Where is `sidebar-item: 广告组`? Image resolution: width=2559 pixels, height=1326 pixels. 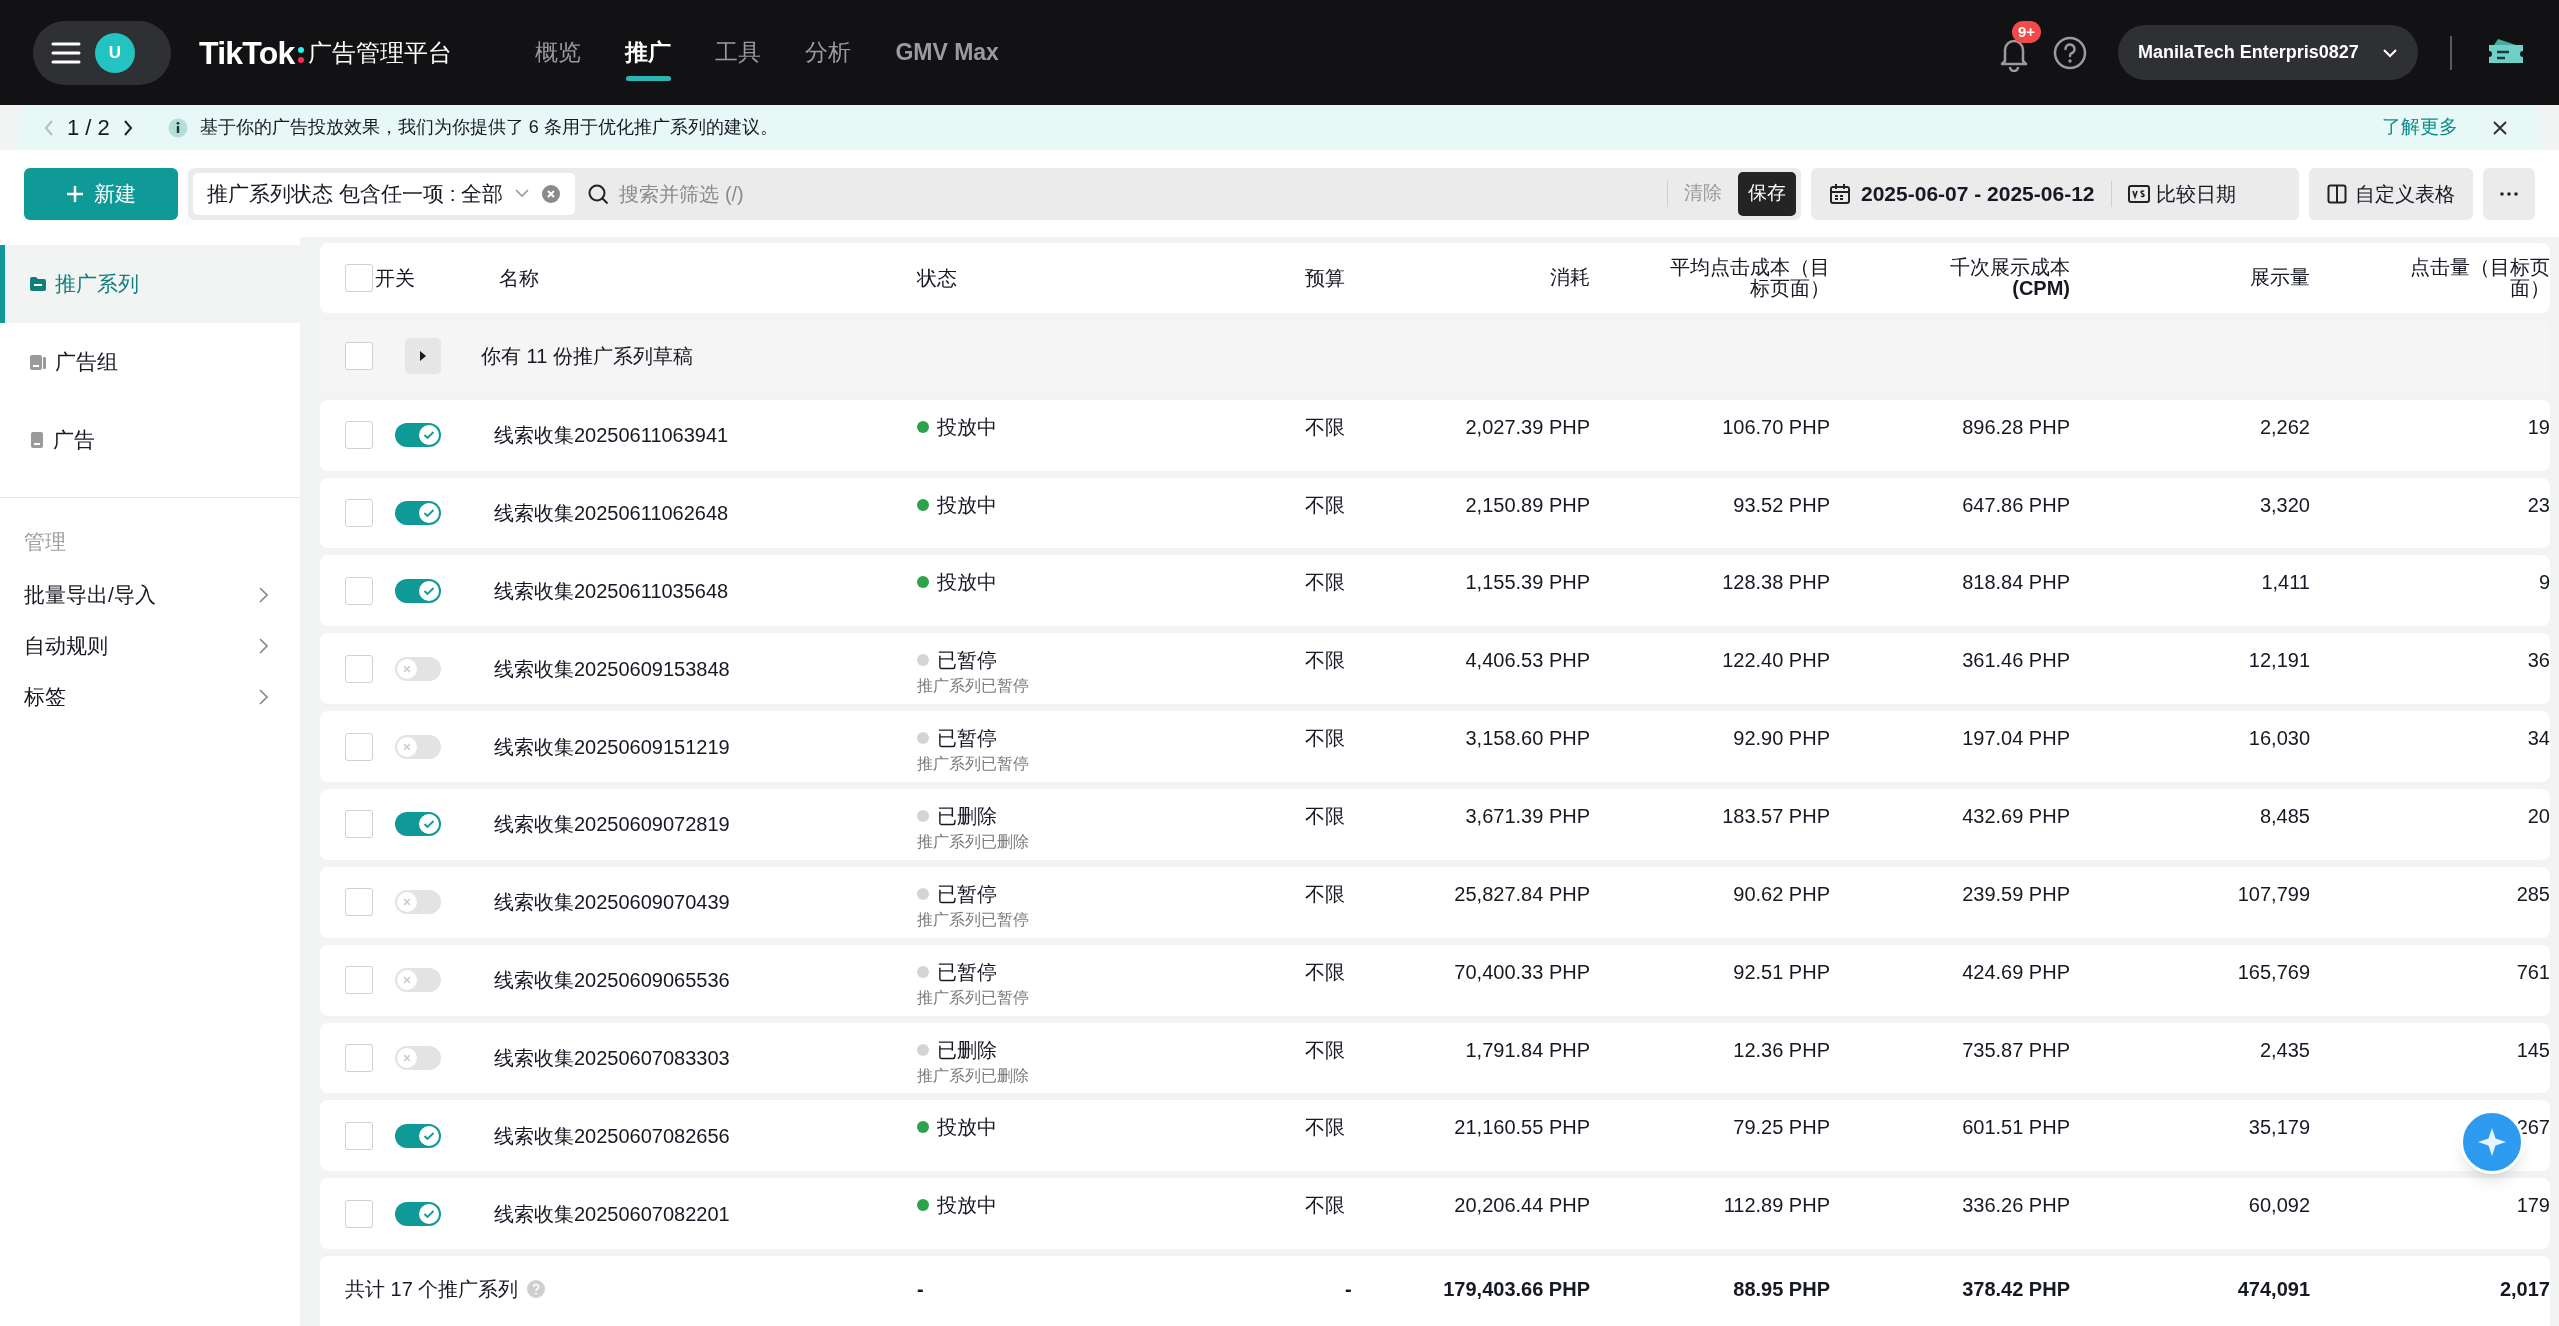
sidebar-item: 广告组 is located at coordinates (150, 362).